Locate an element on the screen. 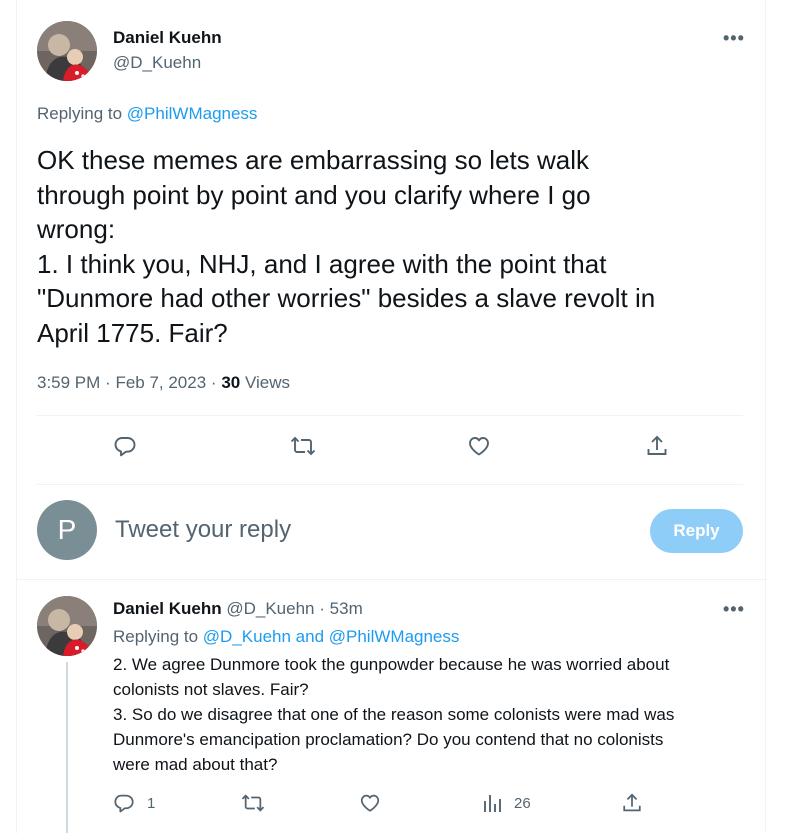 Image resolution: width=791 pixels, height=833 pixels. timeline-right-border is located at coordinates (765, 416).